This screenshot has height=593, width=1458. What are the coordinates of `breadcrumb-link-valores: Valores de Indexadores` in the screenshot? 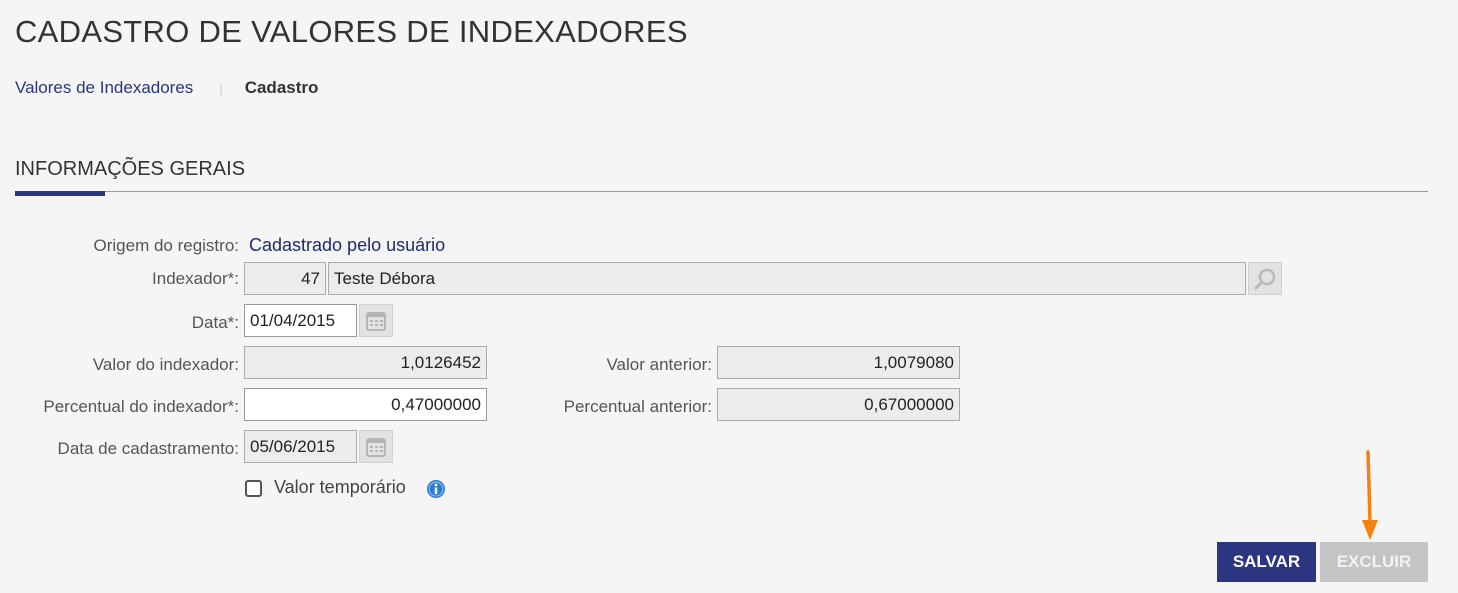 It's located at (104, 88).